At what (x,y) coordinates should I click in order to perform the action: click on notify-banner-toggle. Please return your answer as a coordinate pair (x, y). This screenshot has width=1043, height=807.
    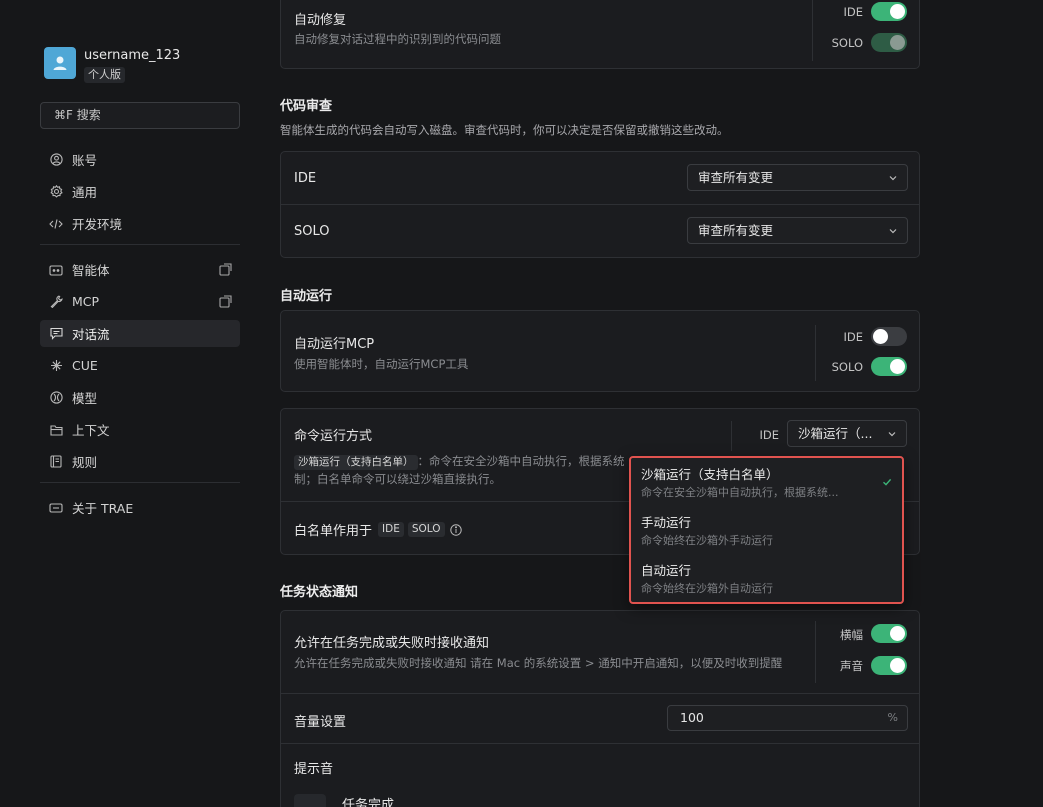
    Looking at the image, I should click on (889, 633).